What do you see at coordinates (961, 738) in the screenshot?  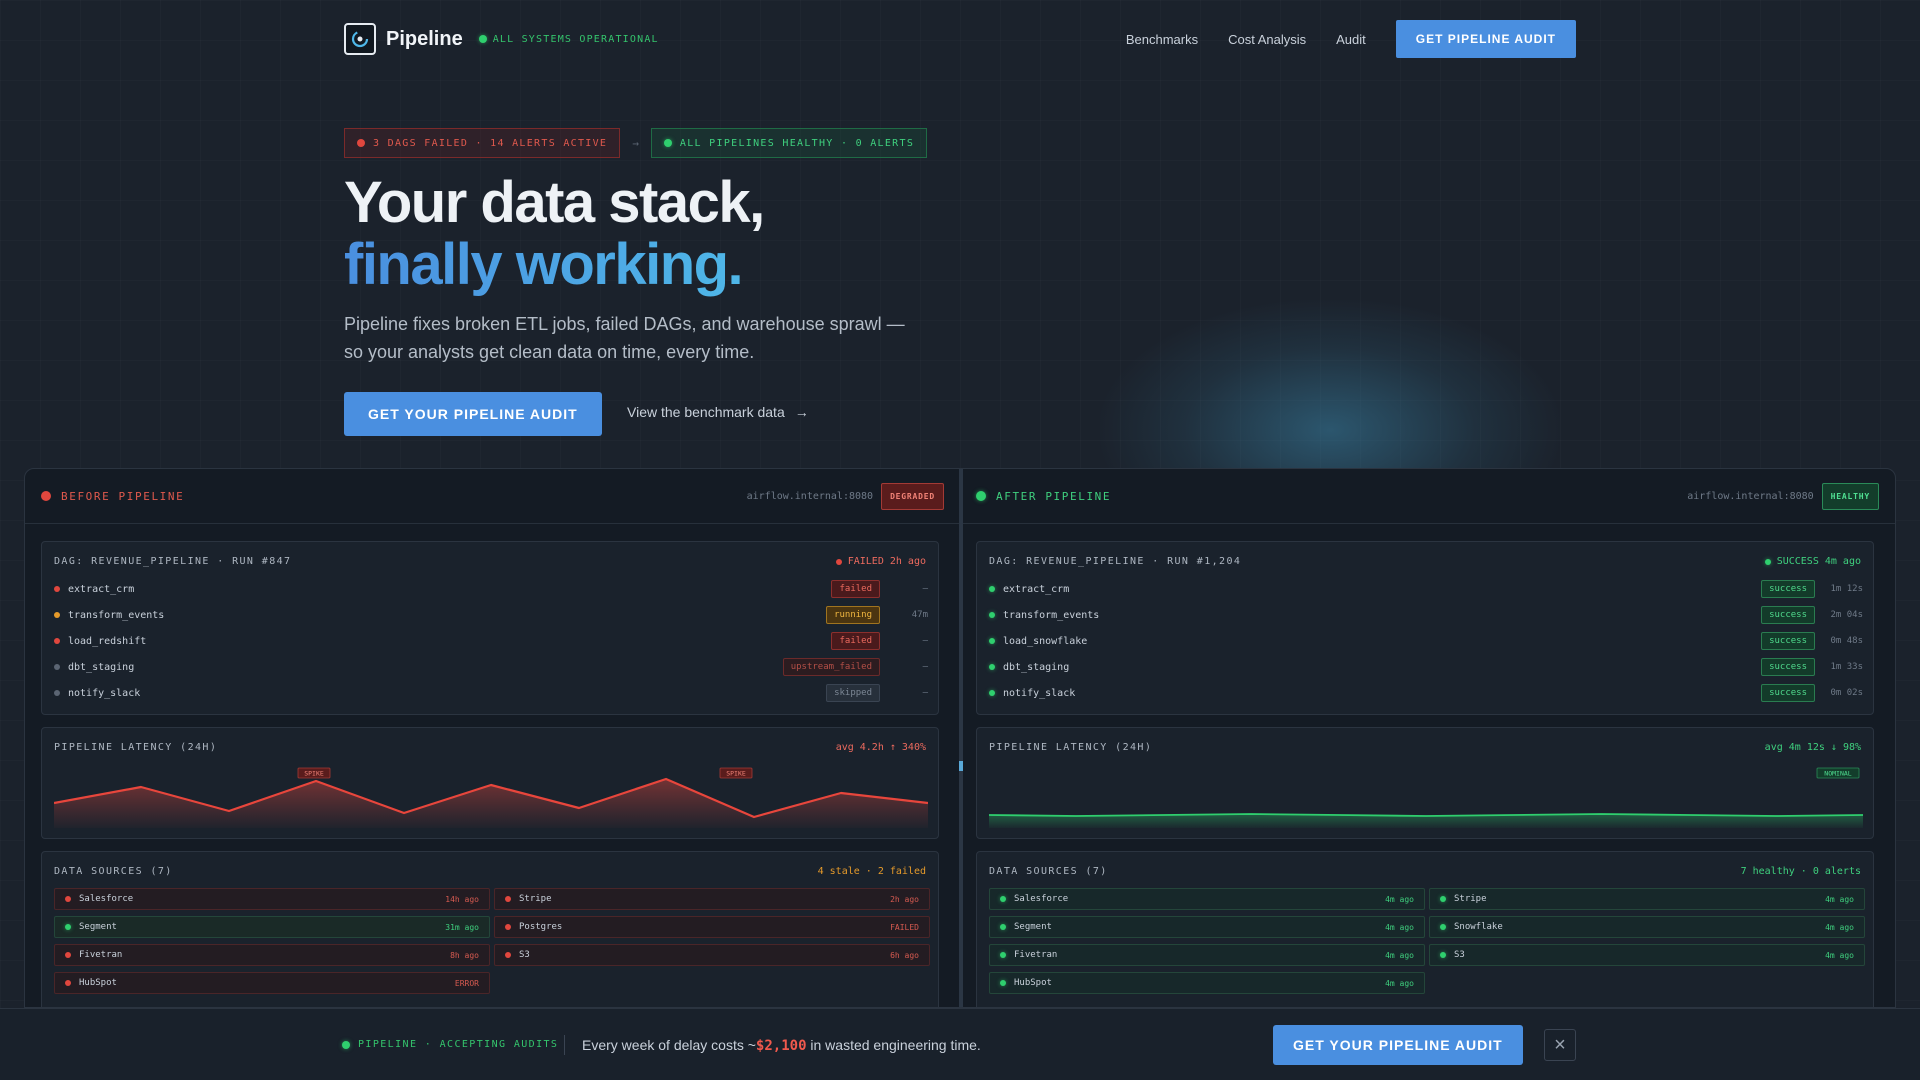 I see `comparison-divider` at bounding box center [961, 738].